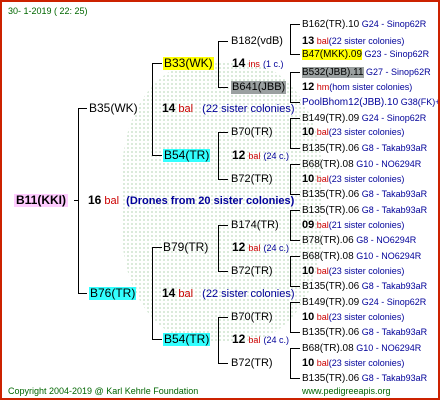 The height and width of the screenshot is (400, 440). Describe the element at coordinates (185, 247) in the screenshot. I see `queen-b79: B79(TR)` at that location.